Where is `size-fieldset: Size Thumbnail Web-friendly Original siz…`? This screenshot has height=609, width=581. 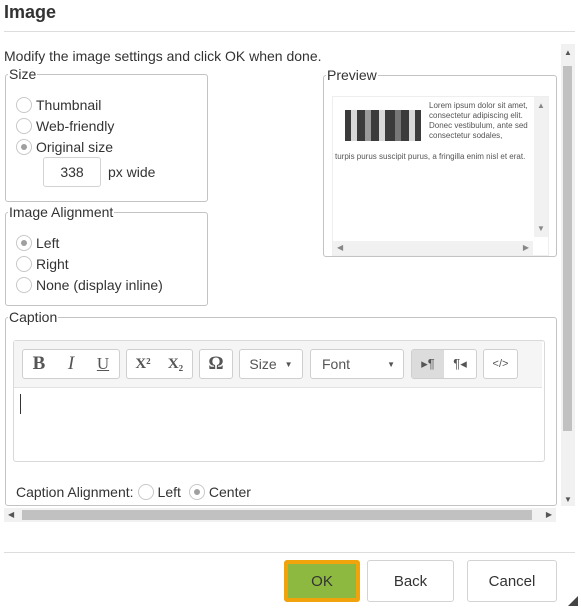
size-fieldset: Size Thumbnail Web-friendly Original siz… is located at coordinates (106, 134).